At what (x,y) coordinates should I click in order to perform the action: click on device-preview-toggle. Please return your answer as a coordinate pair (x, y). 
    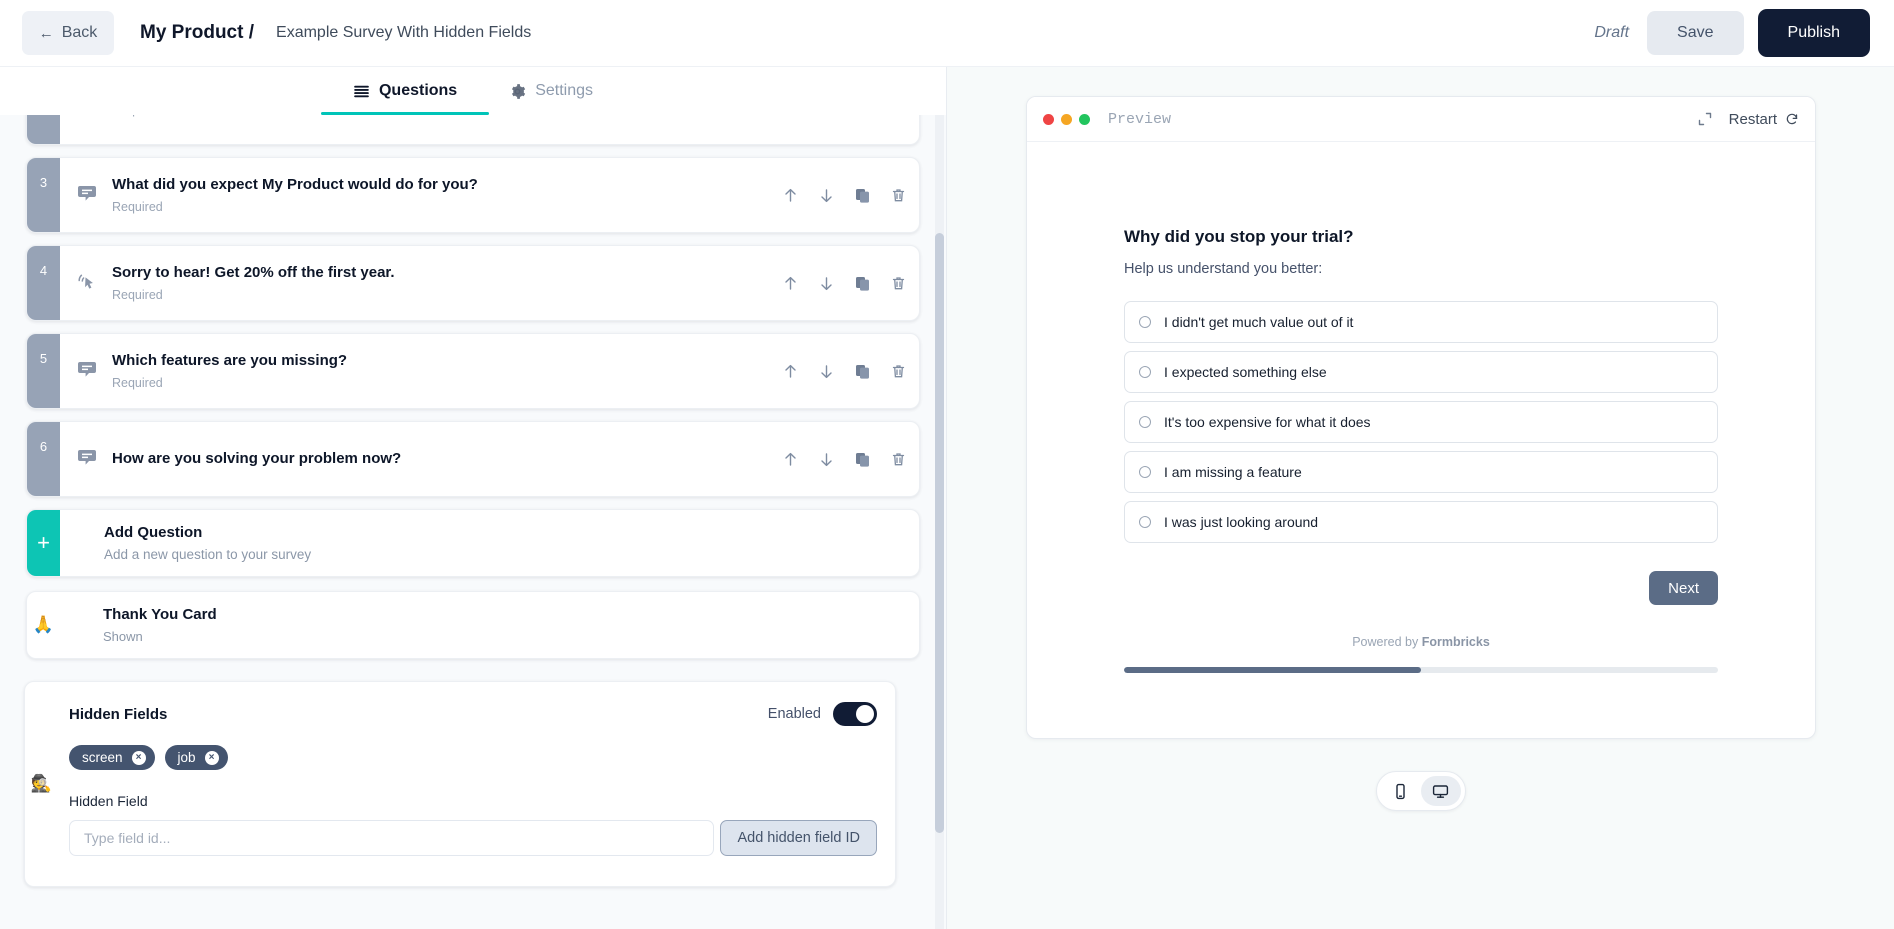
    Looking at the image, I should click on (1420, 791).